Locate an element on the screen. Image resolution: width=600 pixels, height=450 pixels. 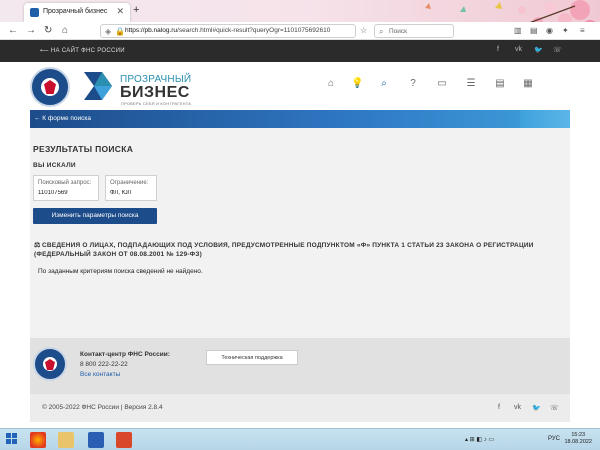
help-icon: ? is located at coordinates (413, 84).